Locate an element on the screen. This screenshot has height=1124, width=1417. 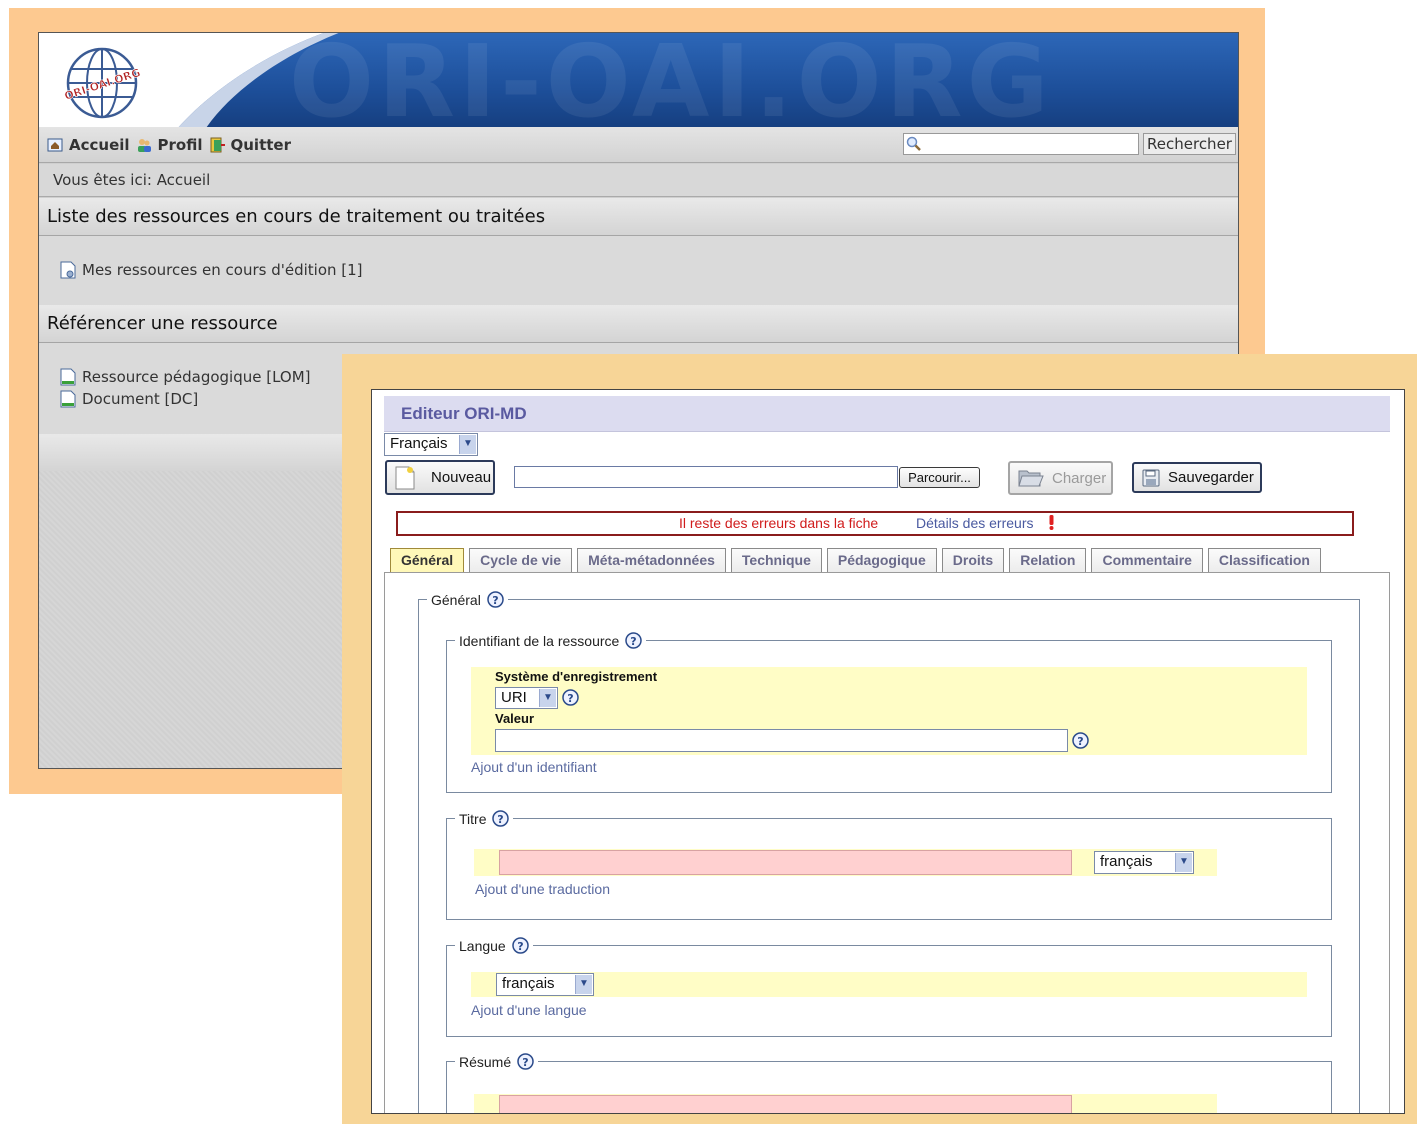
value-label: Valeur is located at coordinates (515, 718).